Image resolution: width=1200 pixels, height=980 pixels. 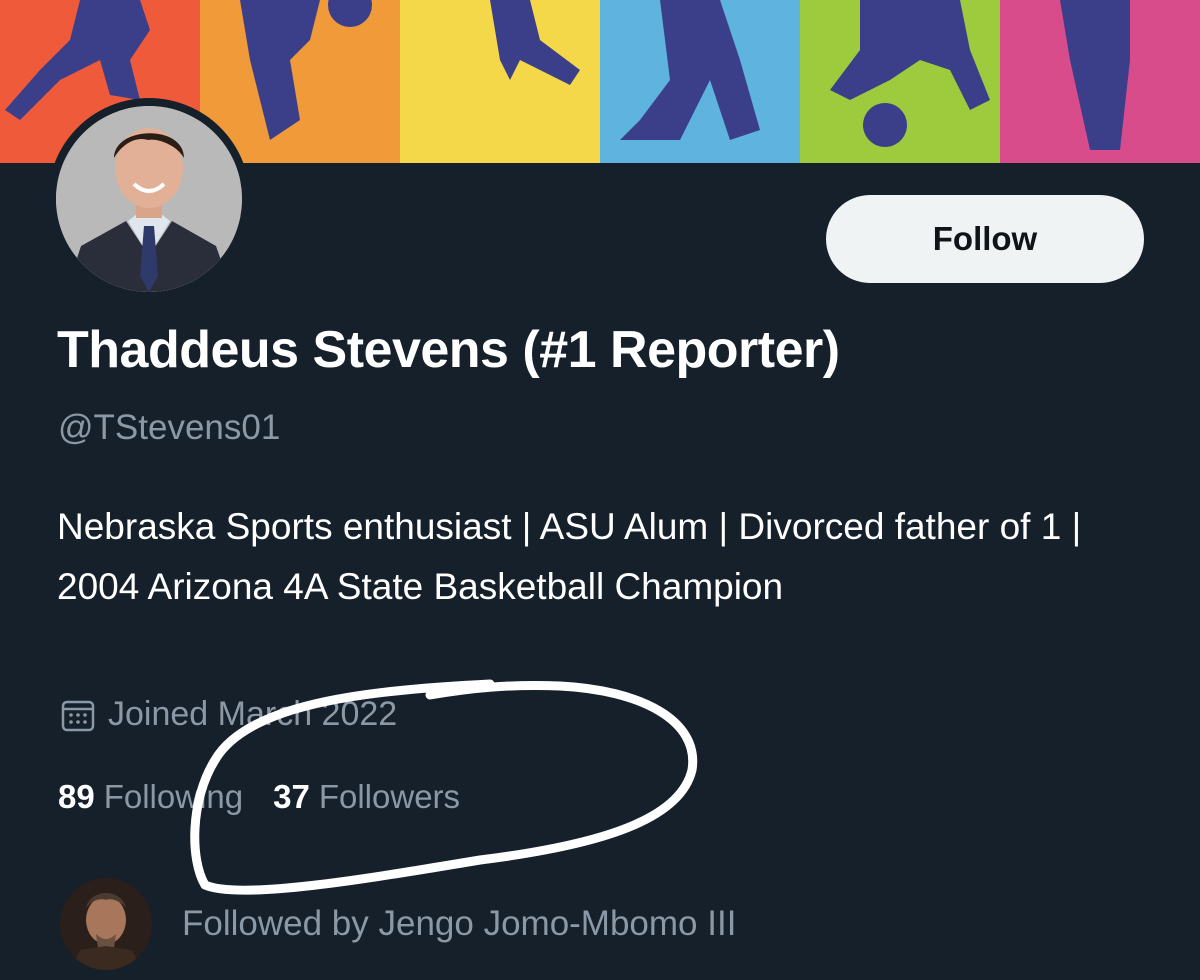 I want to click on follow-stats: 89 Following 37 Followers, so click(x=259, y=797).